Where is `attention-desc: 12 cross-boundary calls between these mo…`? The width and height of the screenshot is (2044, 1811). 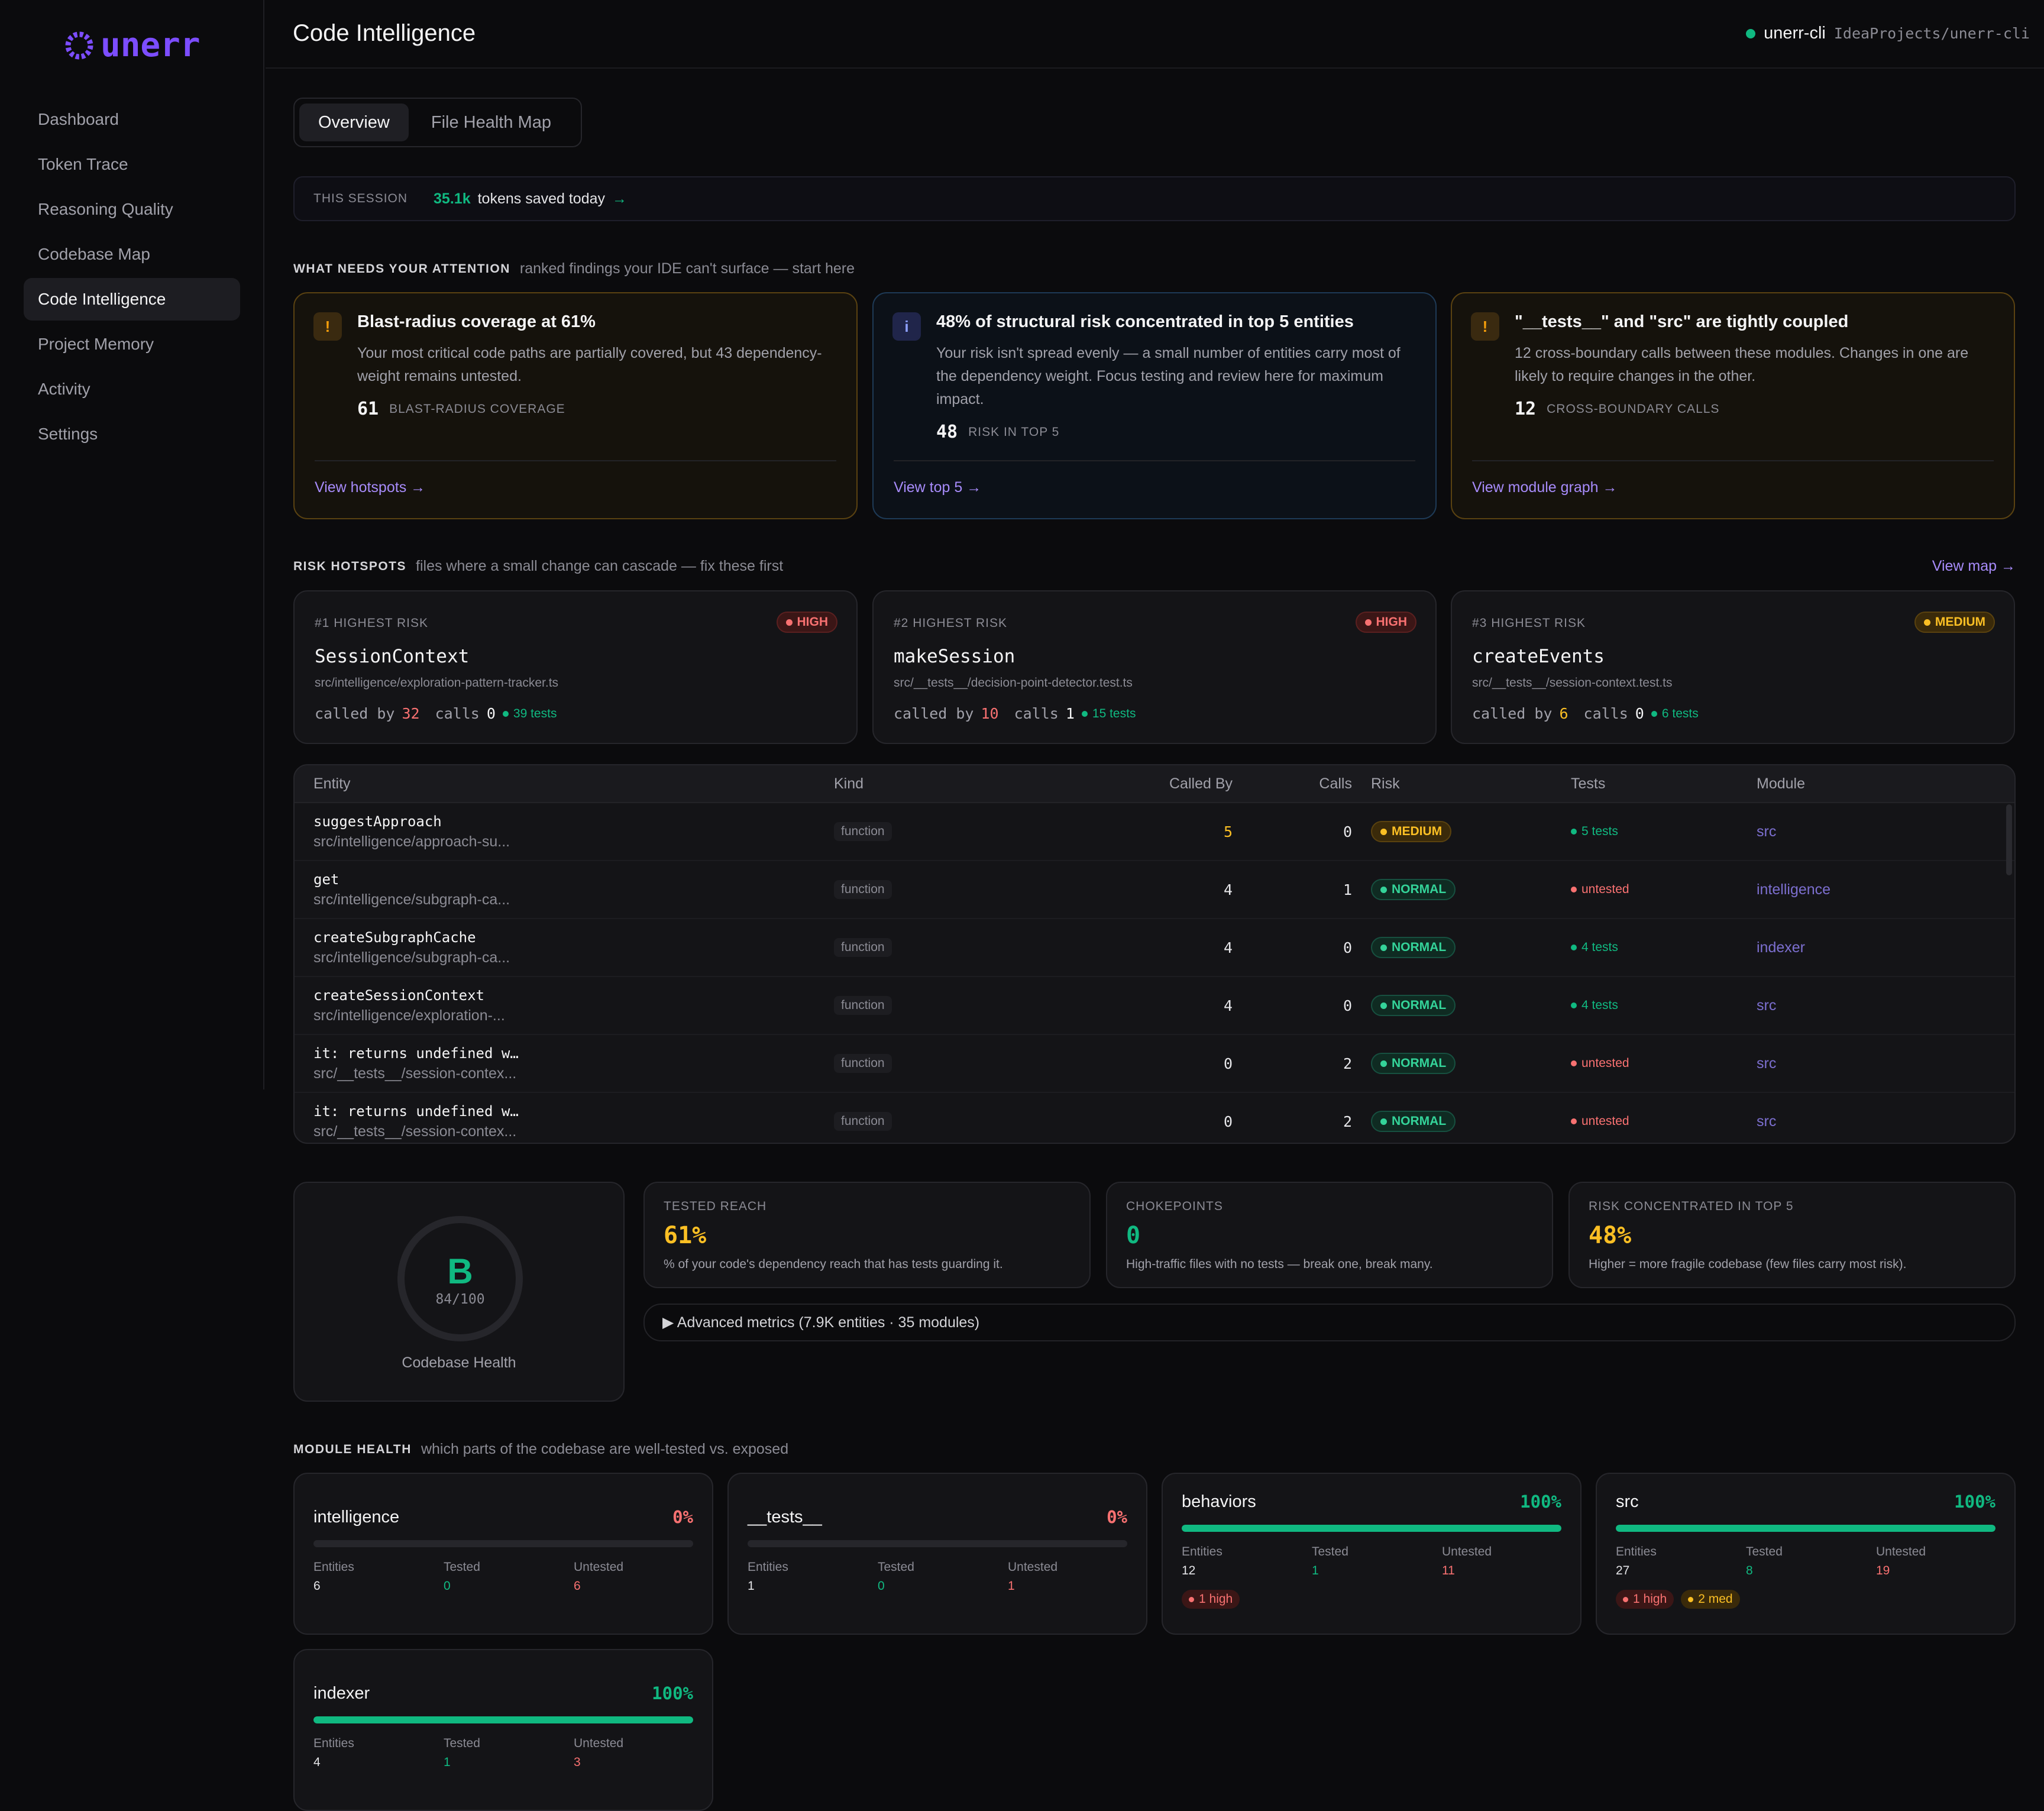 attention-desc: 12 cross-boundary calls between these mo… is located at coordinates (1742, 364).